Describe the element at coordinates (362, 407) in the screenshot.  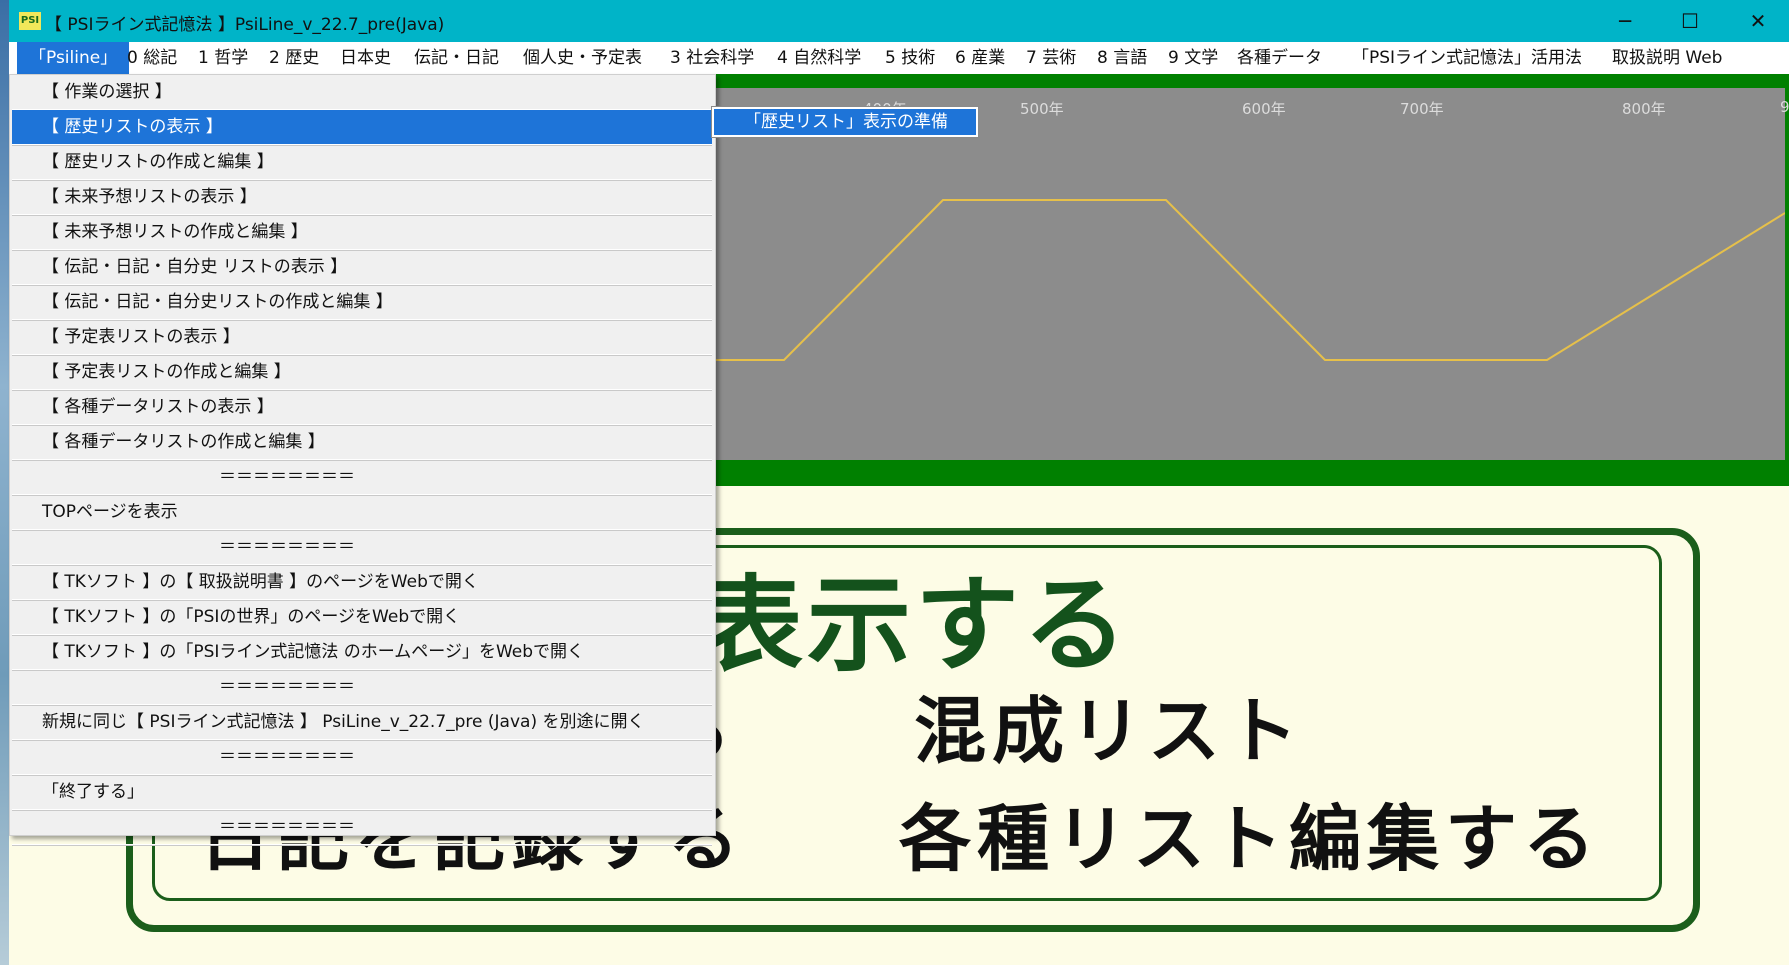
I see `menu-item-show-data-list: 【 各種データリストの表示 】` at that location.